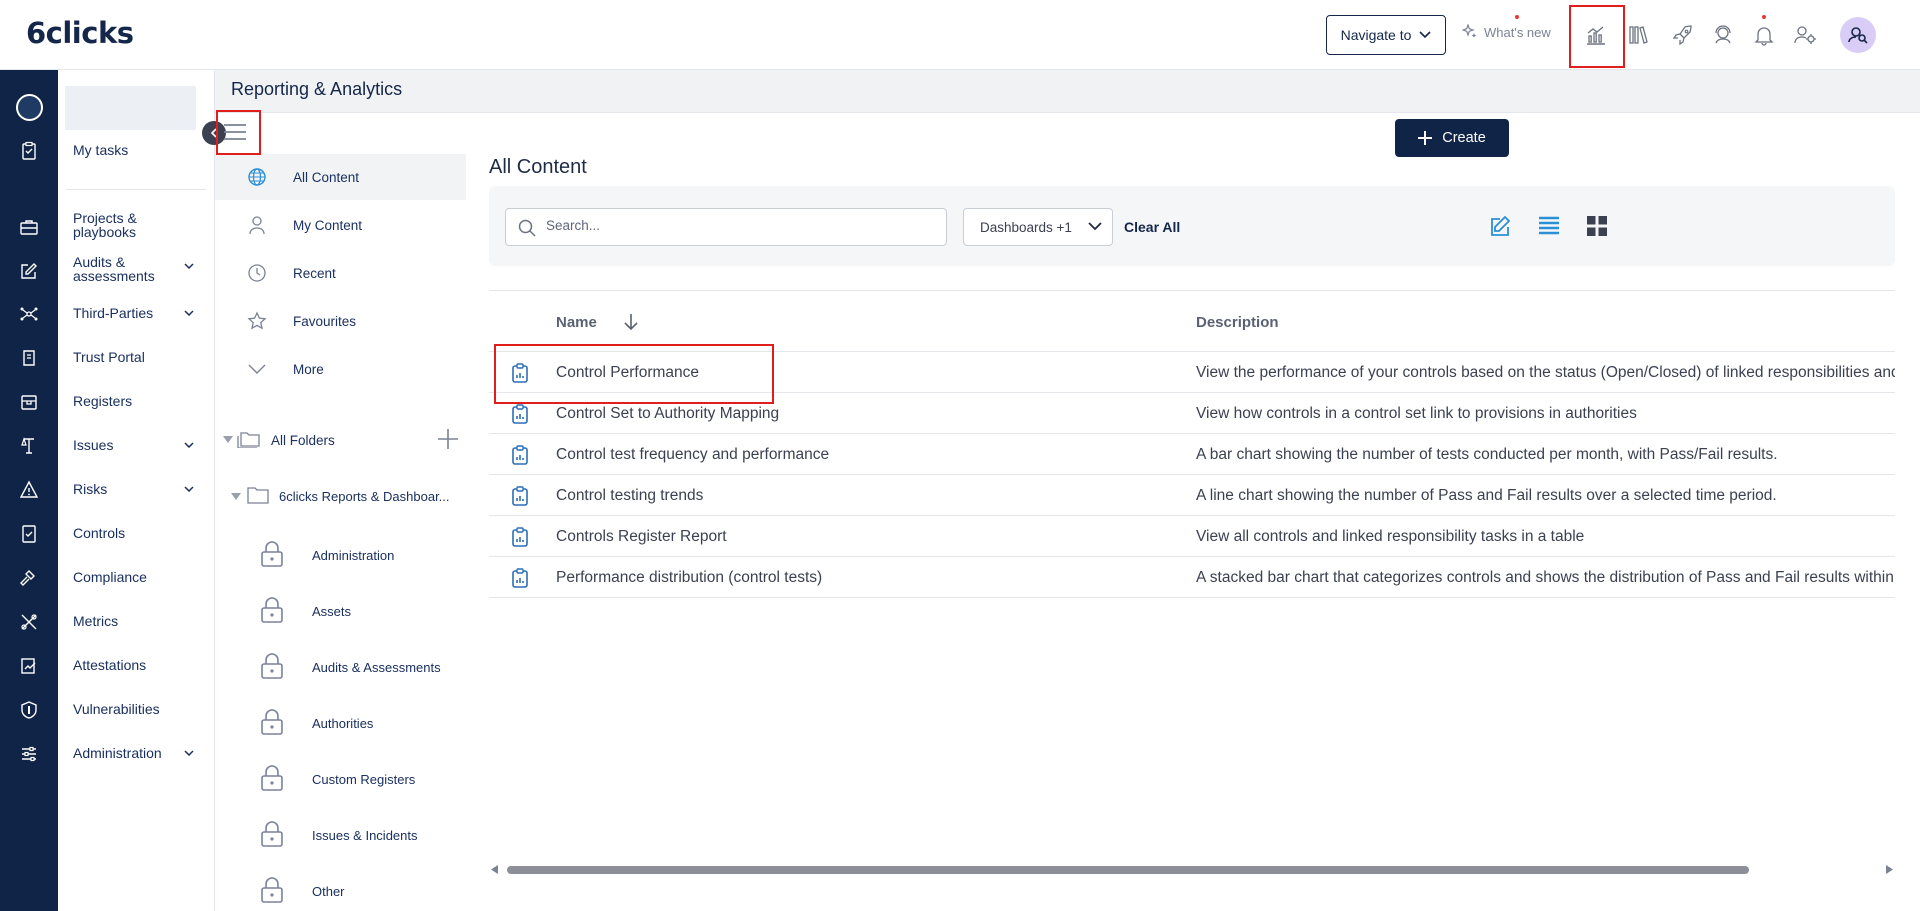 The height and width of the screenshot is (911, 1920). Describe the element at coordinates (692, 455) in the screenshot. I see `row-name: Control test frequency and performance` at that location.